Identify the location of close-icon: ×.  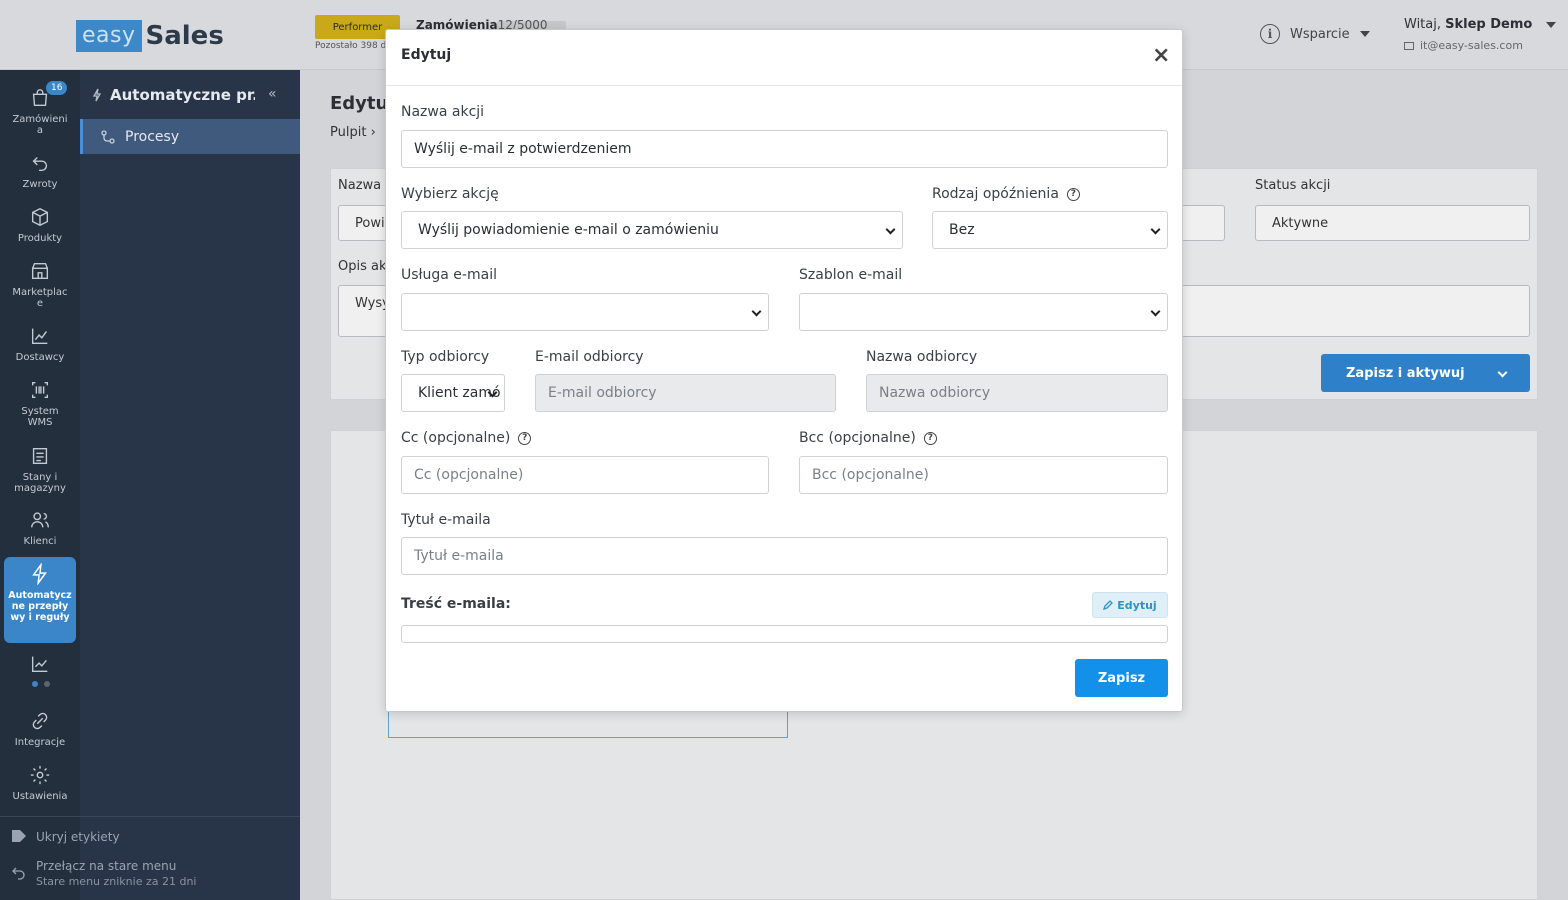
(1161, 56).